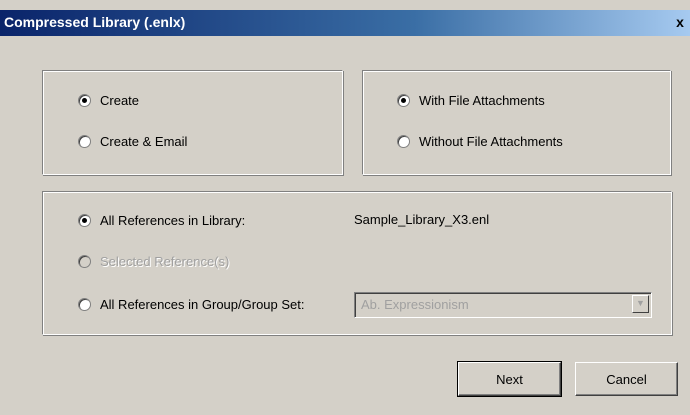 The image size is (690, 415). Describe the element at coordinates (144, 141) in the screenshot. I see `radio-create-email-label: Create & Email` at that location.